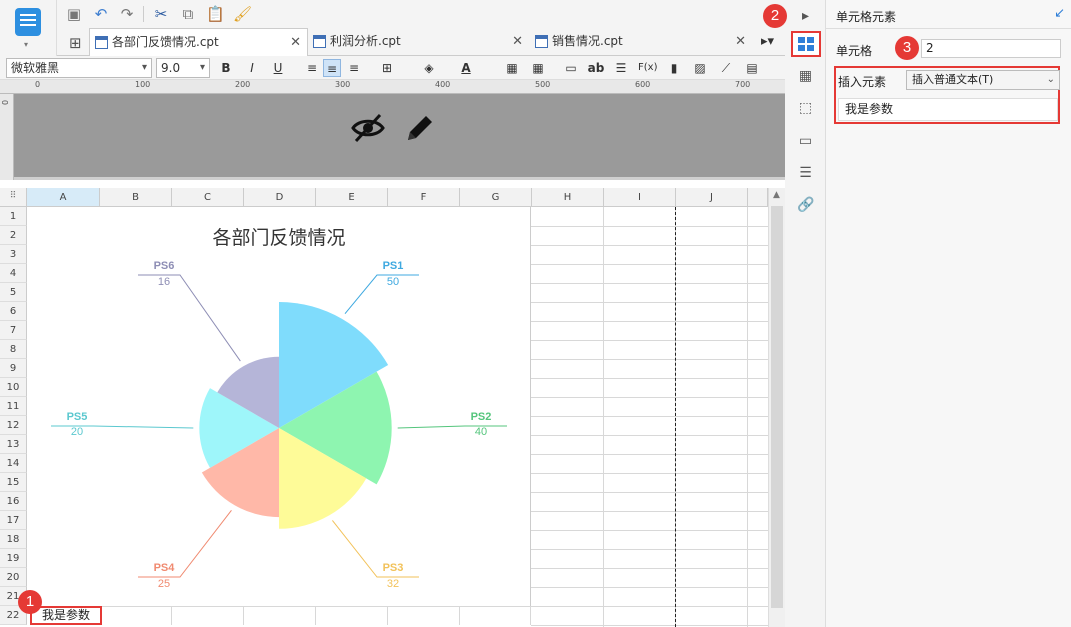  I want to click on hyperlink-icon: 🔗, so click(805, 205).